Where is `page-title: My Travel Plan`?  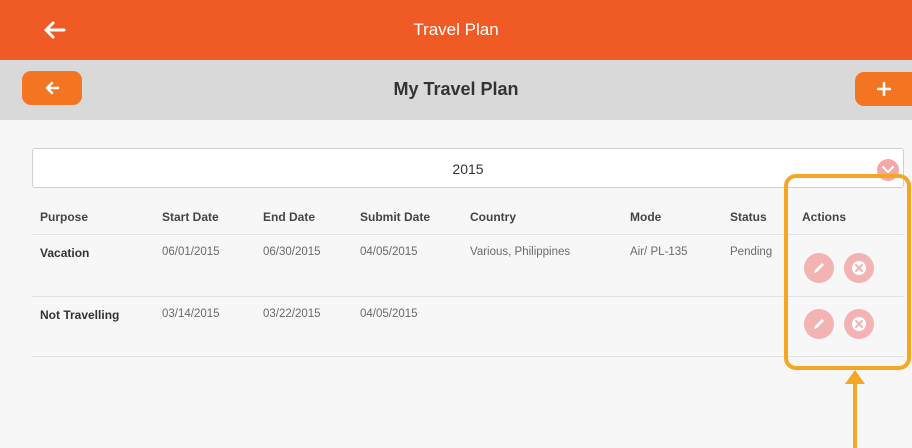
page-title: My Travel Plan is located at coordinates (456, 89).